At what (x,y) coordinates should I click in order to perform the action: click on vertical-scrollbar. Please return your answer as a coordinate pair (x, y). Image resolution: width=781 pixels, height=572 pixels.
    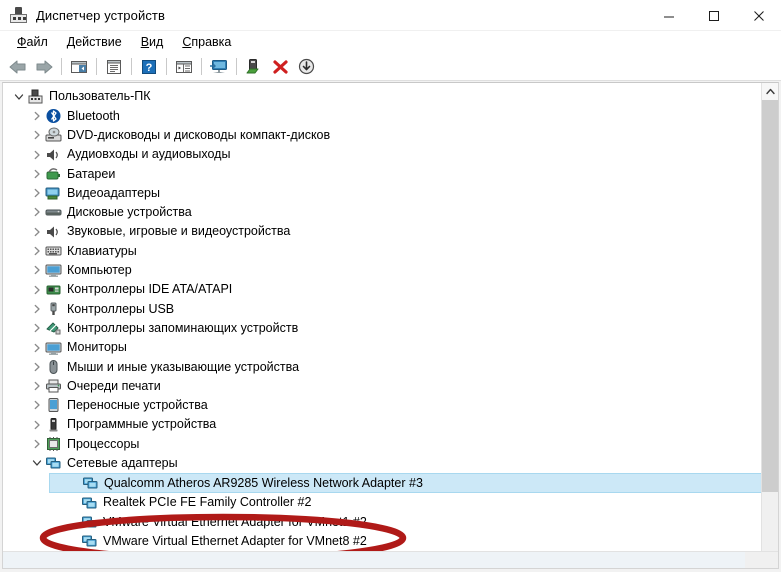
    Looking at the image, I should click on (769, 325).